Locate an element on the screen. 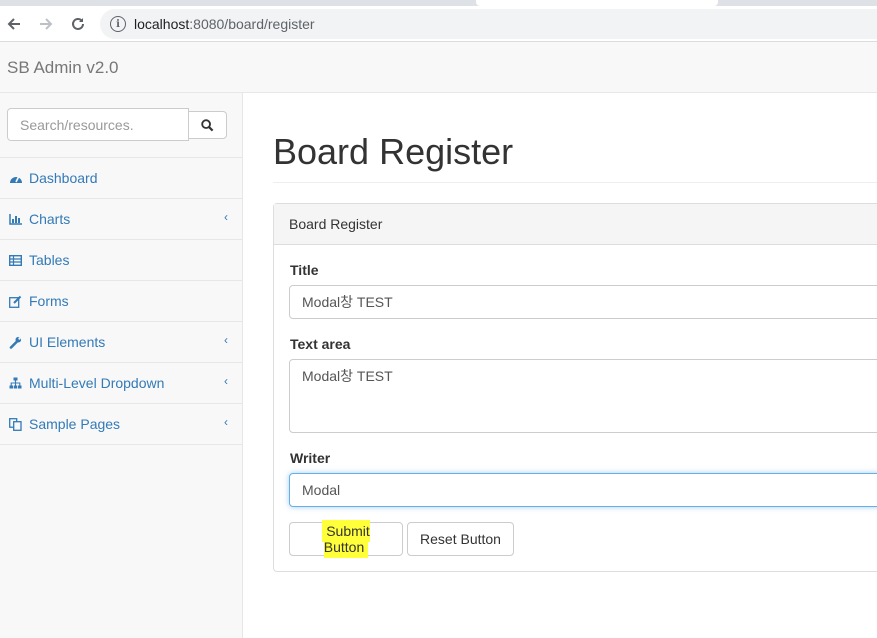 This screenshot has height=638, width=877. sidebar-item-label: UI Elements is located at coordinates (67, 342).